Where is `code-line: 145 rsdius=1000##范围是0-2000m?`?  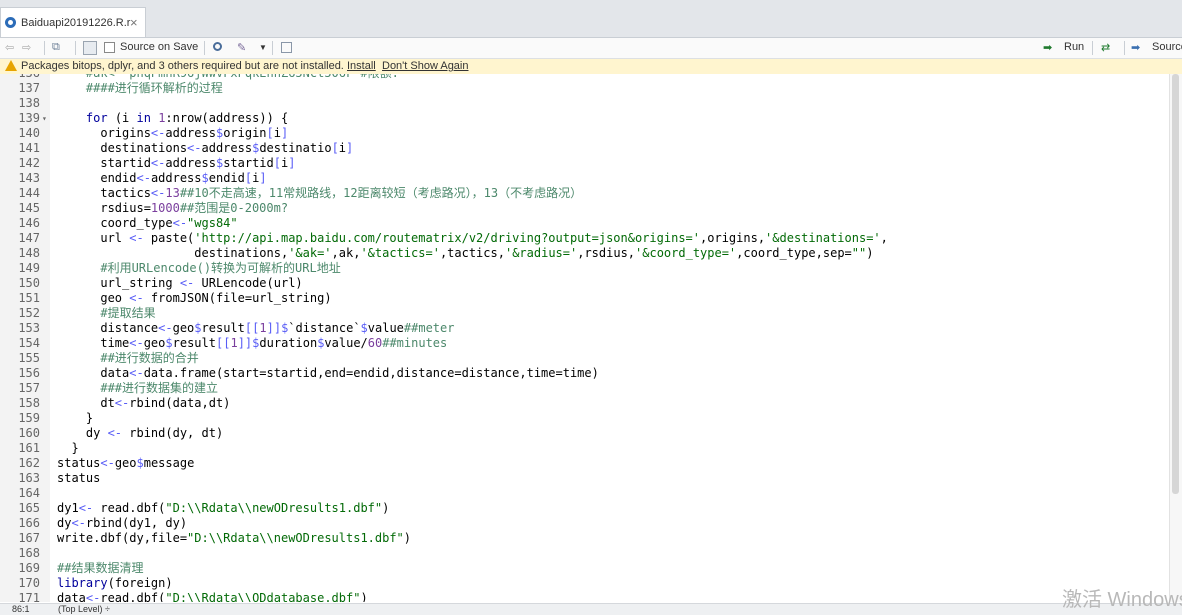
code-line: 145 rsdius=1000##范围是0-2000m? is located at coordinates (591, 208).